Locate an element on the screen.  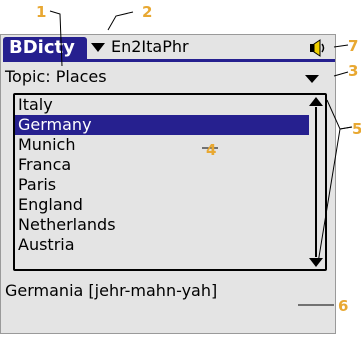
title-bar: BDicty En2ItaPhr is located at coordinates (169, 48).